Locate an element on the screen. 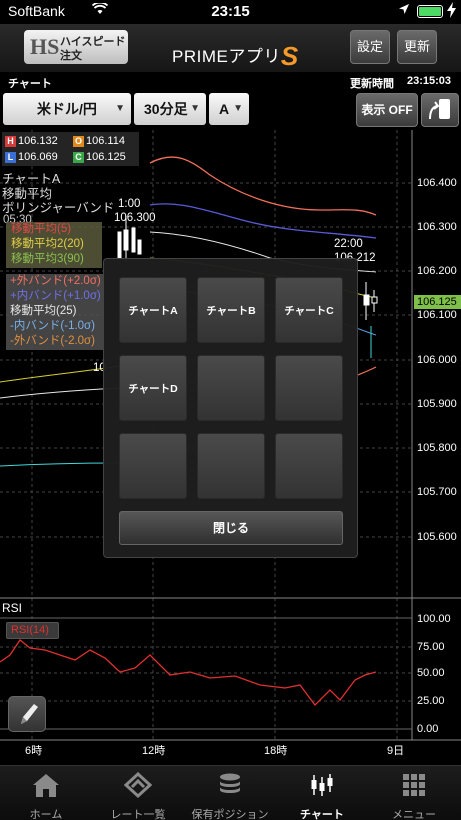 The width and height of the screenshot is (461, 820). tab-label: 保有ポジション is located at coordinates (230, 814).